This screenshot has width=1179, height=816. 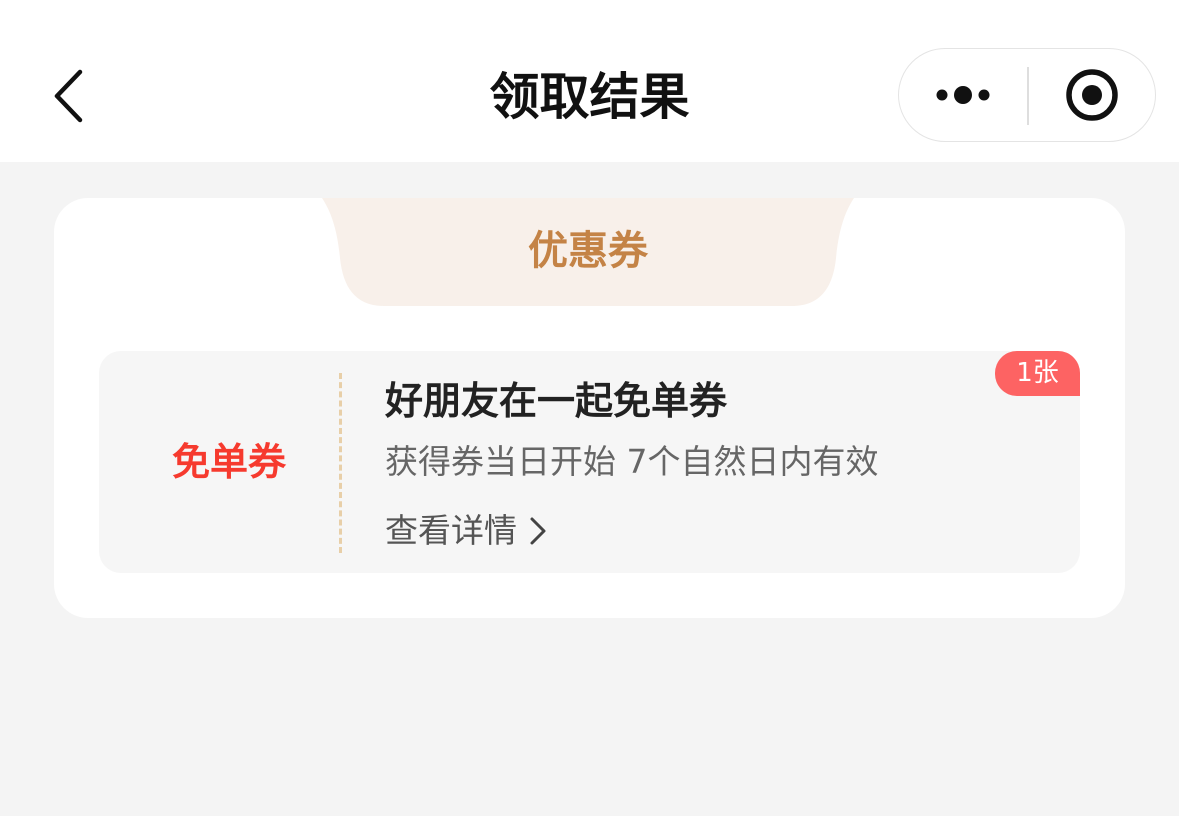 I want to click on chevron-left-icon, so click(x=68, y=96).